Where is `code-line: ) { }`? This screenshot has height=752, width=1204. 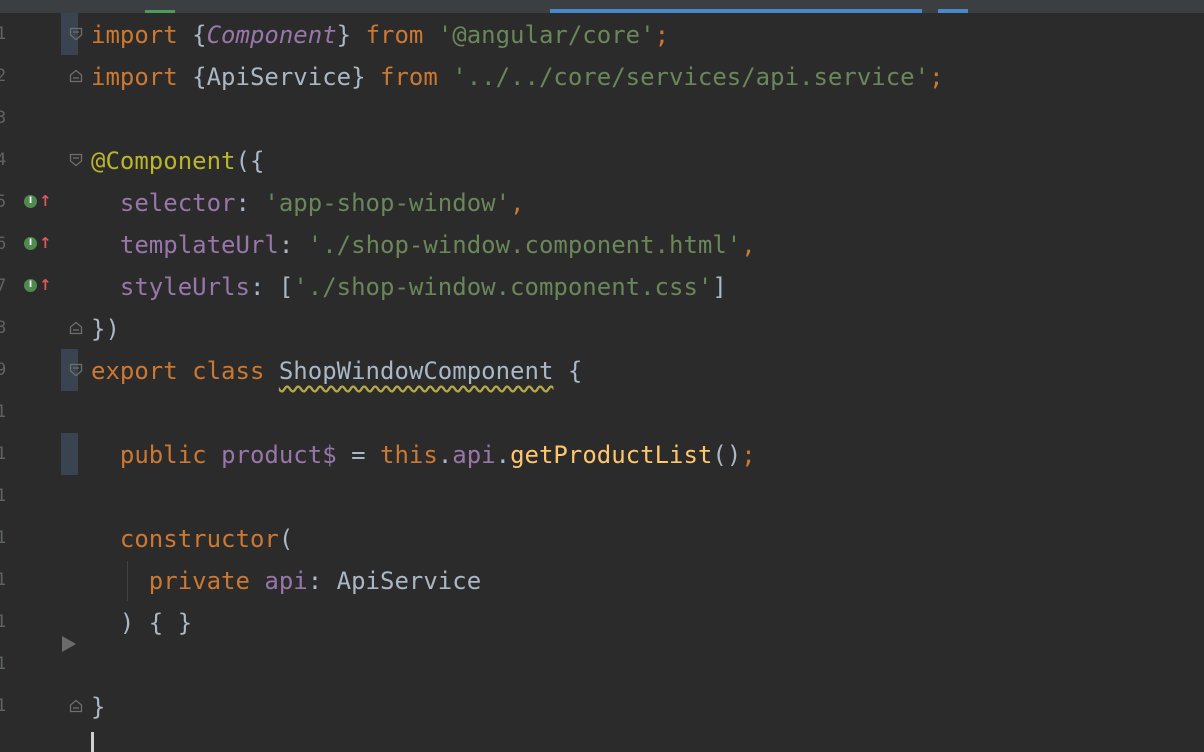
code-line: ) { } is located at coordinates (141, 623).